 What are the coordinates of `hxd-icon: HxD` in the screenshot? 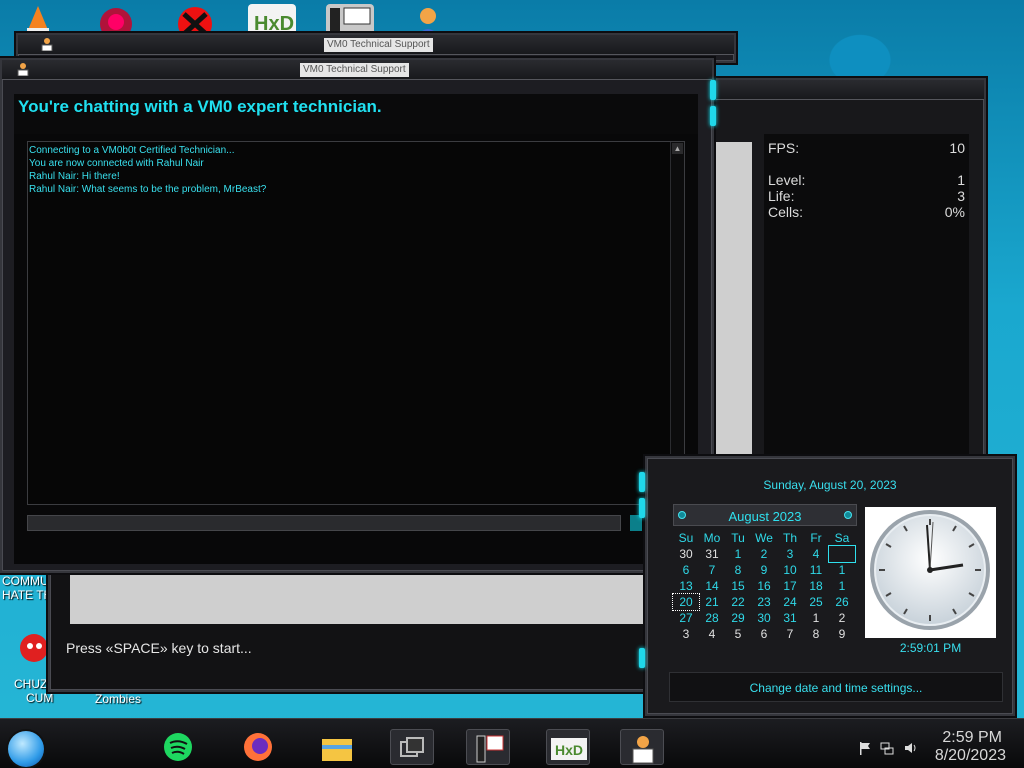 It's located at (272, 20).